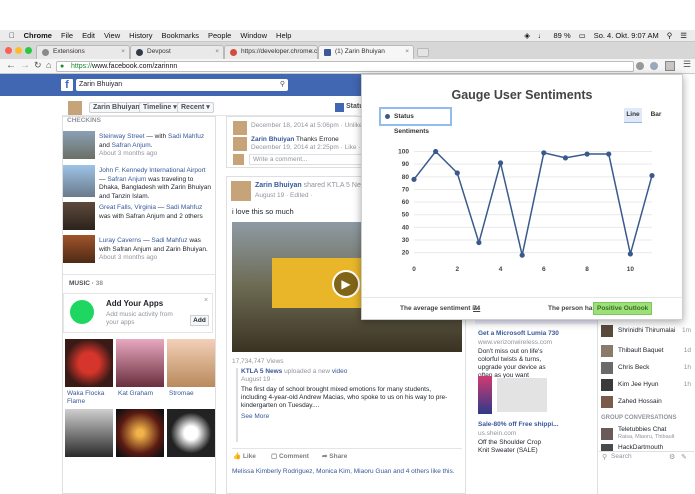  Describe the element at coordinates (83, 52) in the screenshot. I see `tab-extensions: Extensions ×` at that location.